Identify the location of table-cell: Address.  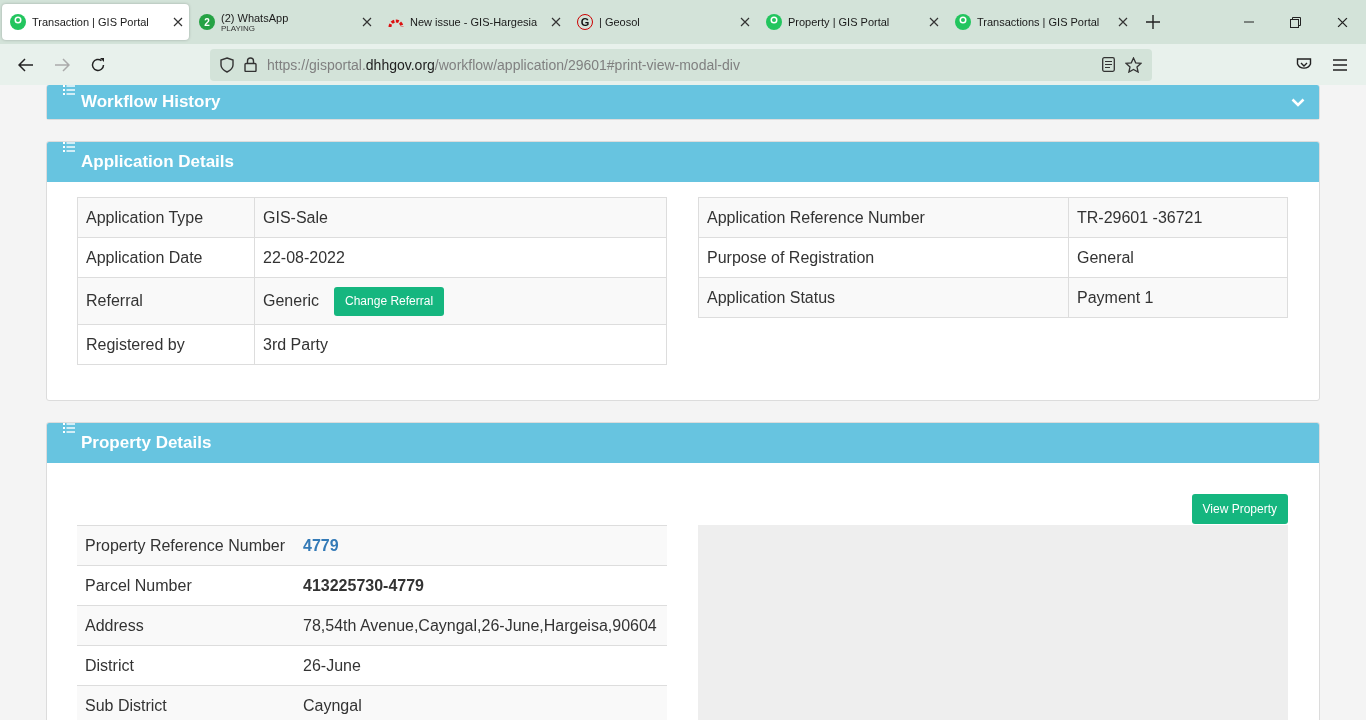
(186, 625).